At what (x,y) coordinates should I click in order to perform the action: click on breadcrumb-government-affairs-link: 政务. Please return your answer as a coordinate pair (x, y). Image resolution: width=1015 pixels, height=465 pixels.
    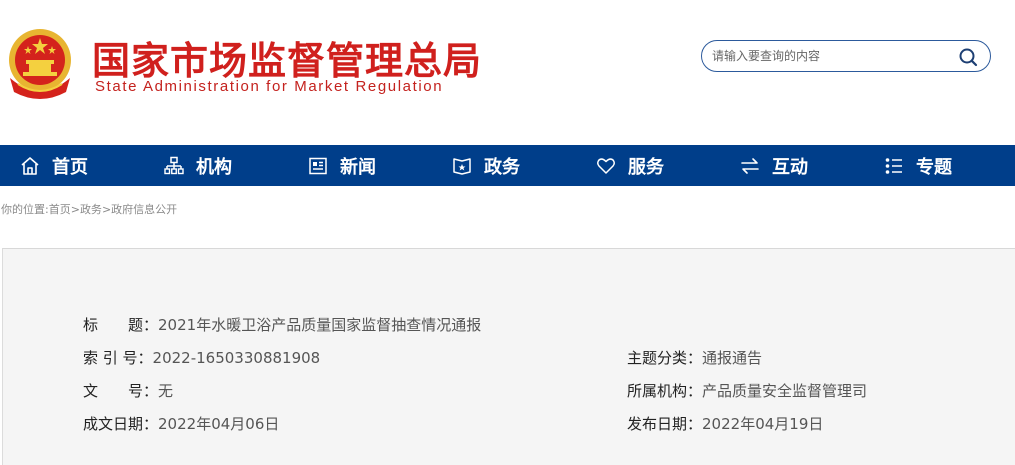
    Looking at the image, I should click on (91, 209).